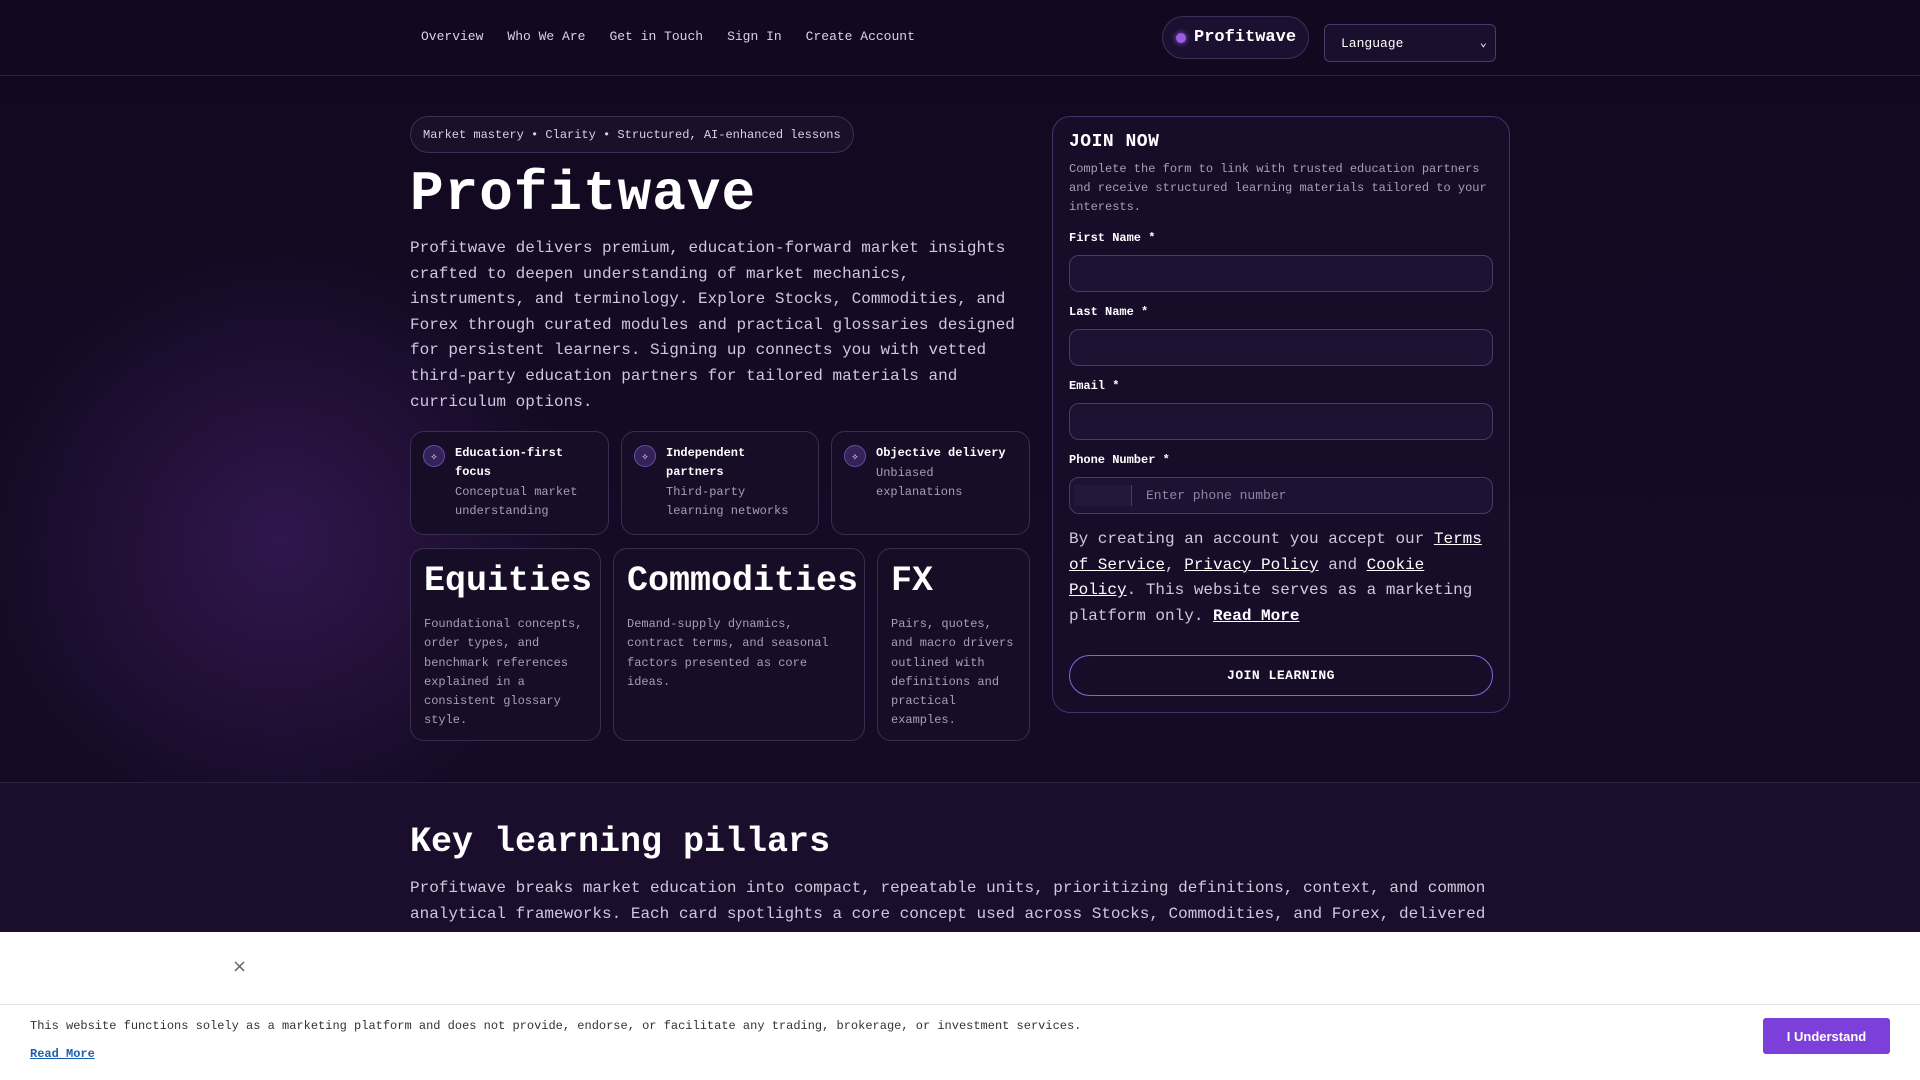 The image size is (1920, 1080). Describe the element at coordinates (706, 462) in the screenshot. I see `feature-title: Independent partners` at that location.